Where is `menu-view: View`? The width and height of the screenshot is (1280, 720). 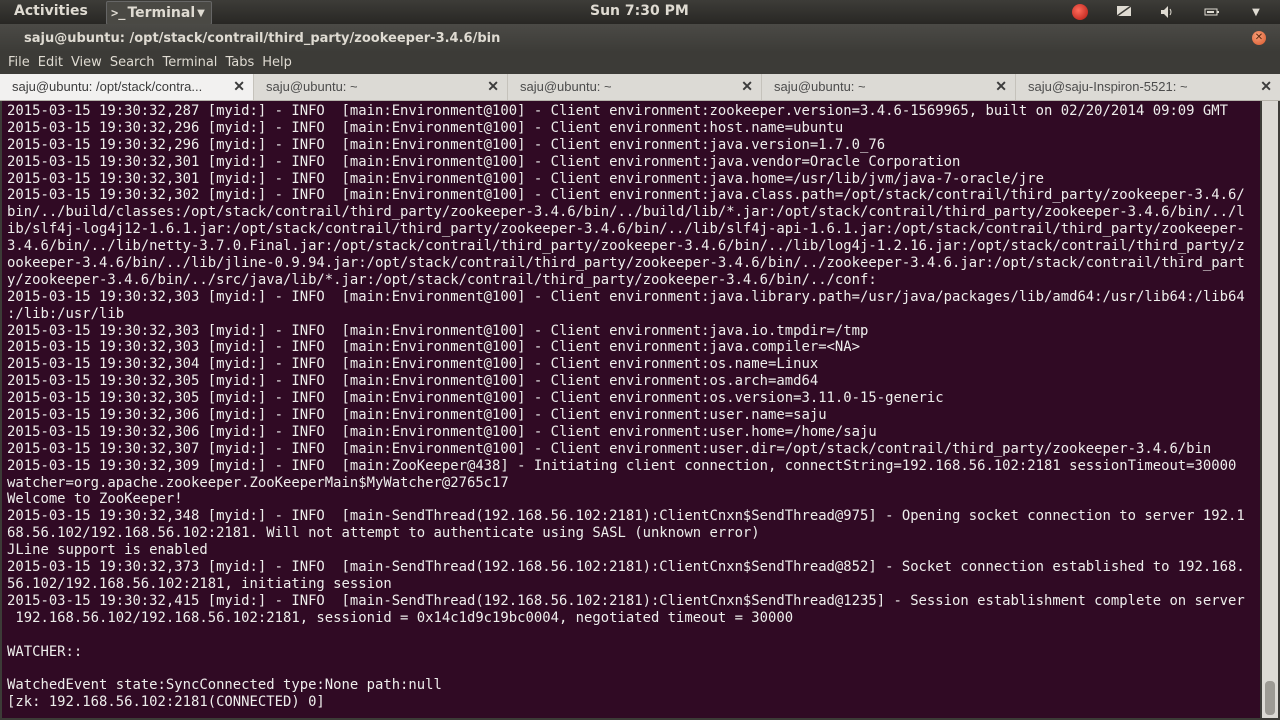 menu-view: View is located at coordinates (86, 62).